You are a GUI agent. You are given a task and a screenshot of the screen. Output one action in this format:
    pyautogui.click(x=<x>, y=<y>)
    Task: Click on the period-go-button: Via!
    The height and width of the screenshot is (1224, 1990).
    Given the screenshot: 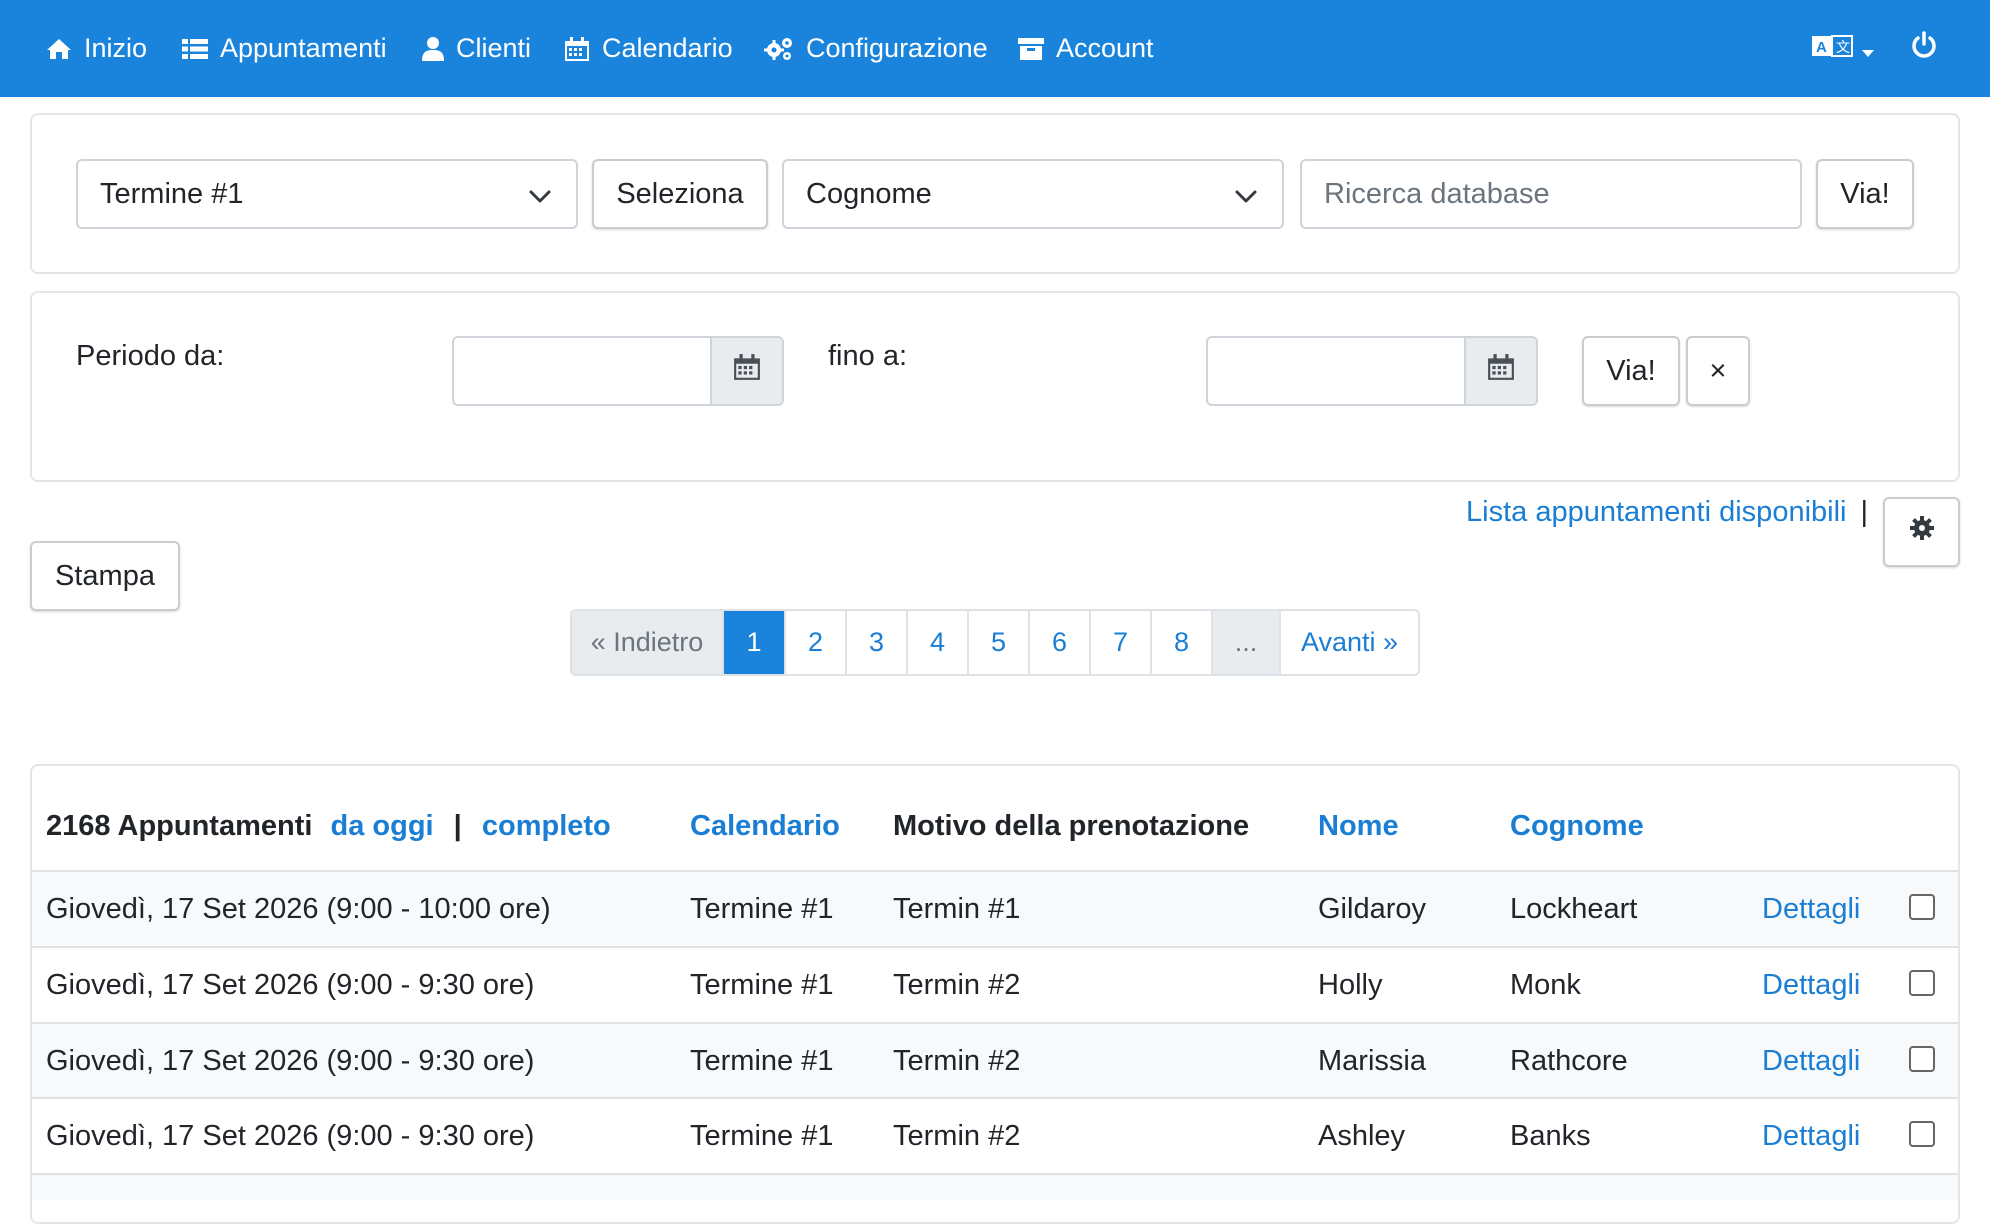 What is the action you would take?
    pyautogui.click(x=1631, y=371)
    